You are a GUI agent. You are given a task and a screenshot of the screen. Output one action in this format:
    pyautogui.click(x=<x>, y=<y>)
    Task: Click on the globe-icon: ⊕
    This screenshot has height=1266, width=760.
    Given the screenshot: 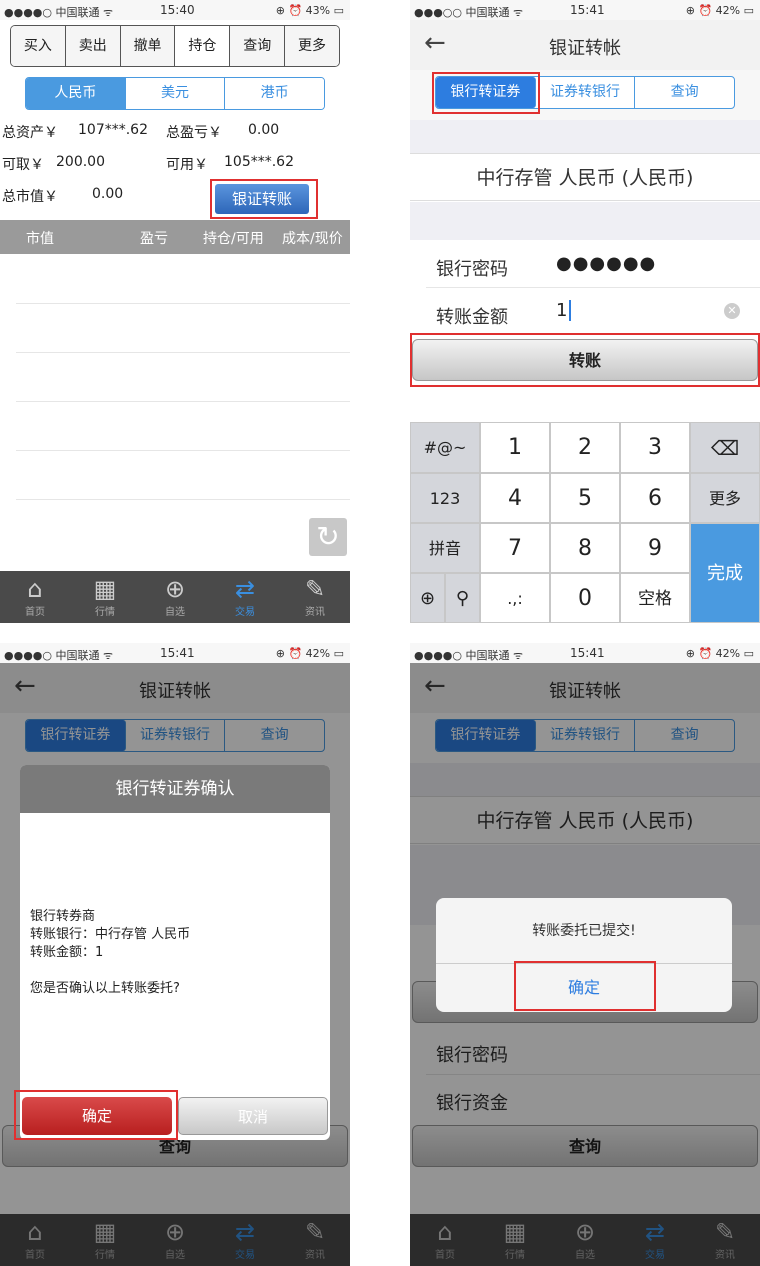 What is the action you would take?
    pyautogui.click(x=427, y=598)
    